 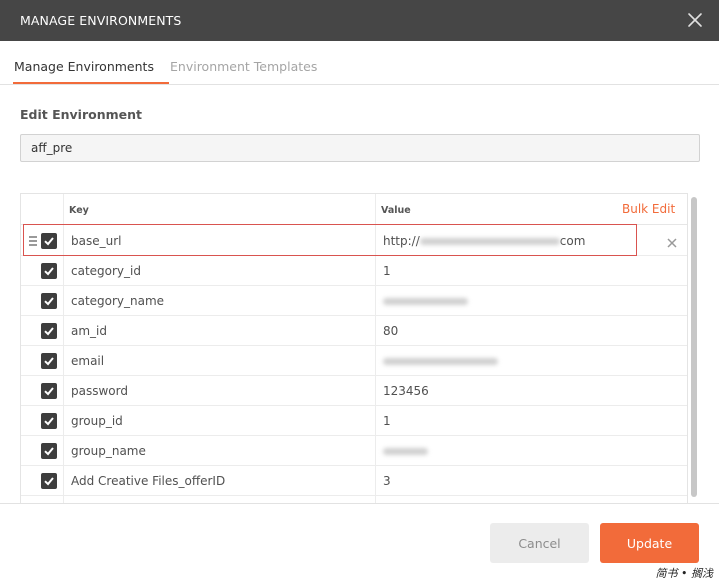 I want to click on table-row: group_name, so click(x=354, y=451).